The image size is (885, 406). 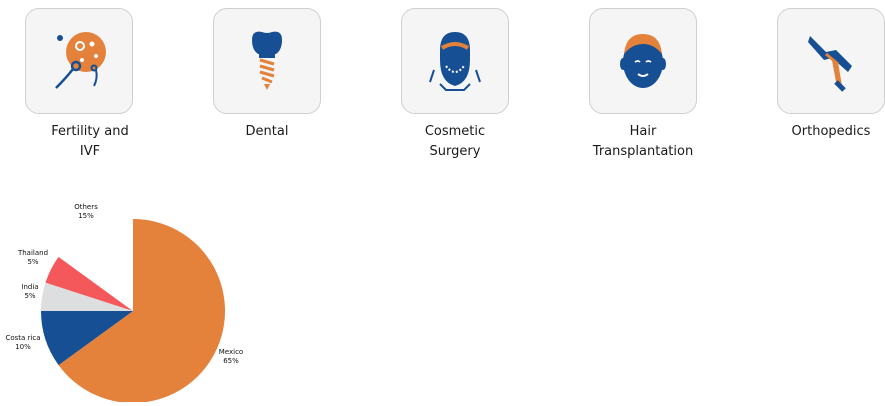 I want to click on card-hair, so click(x=643, y=61).